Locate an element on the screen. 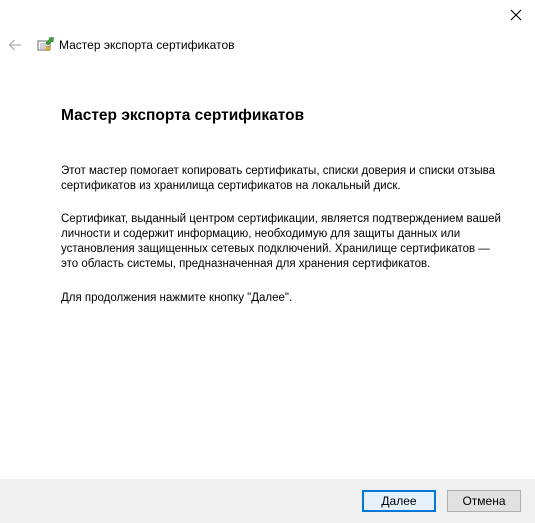 This screenshot has width=535, height=523. certificate-icon is located at coordinates (45, 44).